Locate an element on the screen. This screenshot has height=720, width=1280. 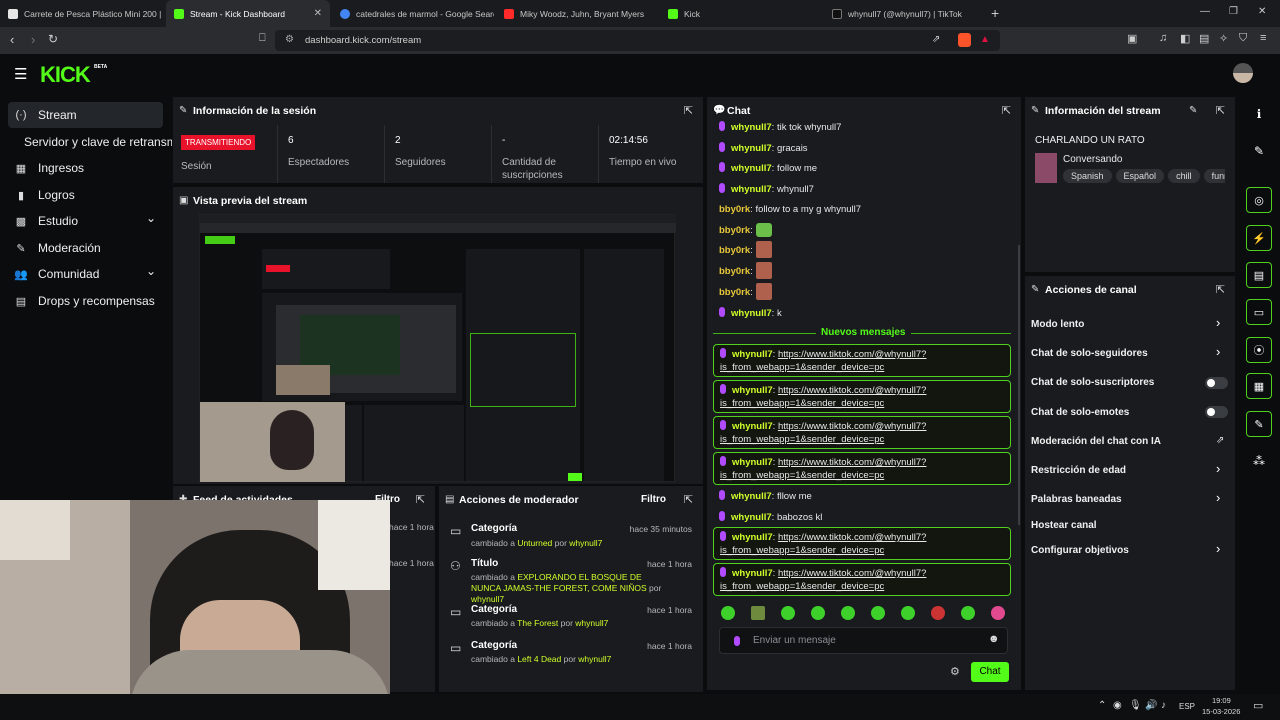
info-icon: ℹ is located at coordinates (1259, 114).